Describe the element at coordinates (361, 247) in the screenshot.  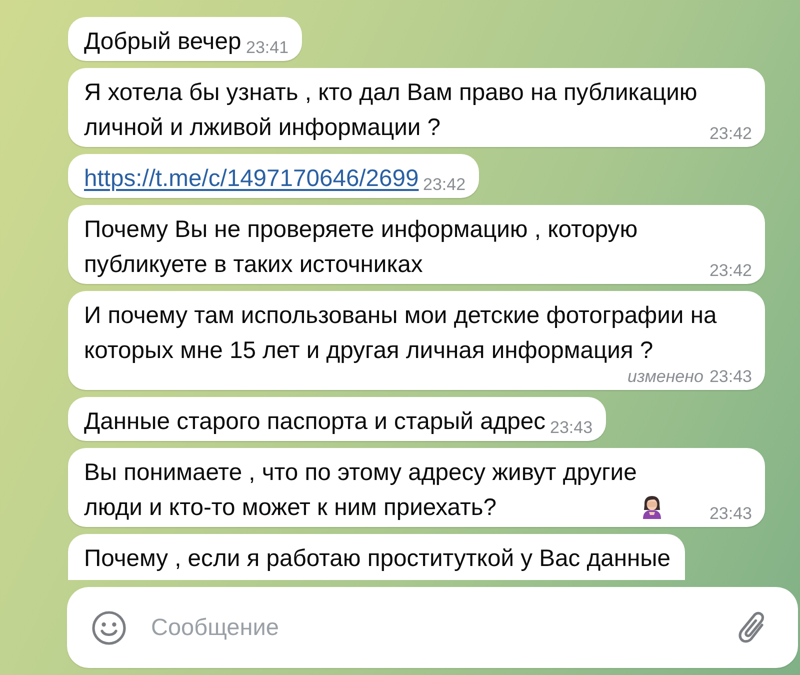
I see `message-text: Почему Вы не проверяете информацию , которую публикуете в таких источниках` at that location.